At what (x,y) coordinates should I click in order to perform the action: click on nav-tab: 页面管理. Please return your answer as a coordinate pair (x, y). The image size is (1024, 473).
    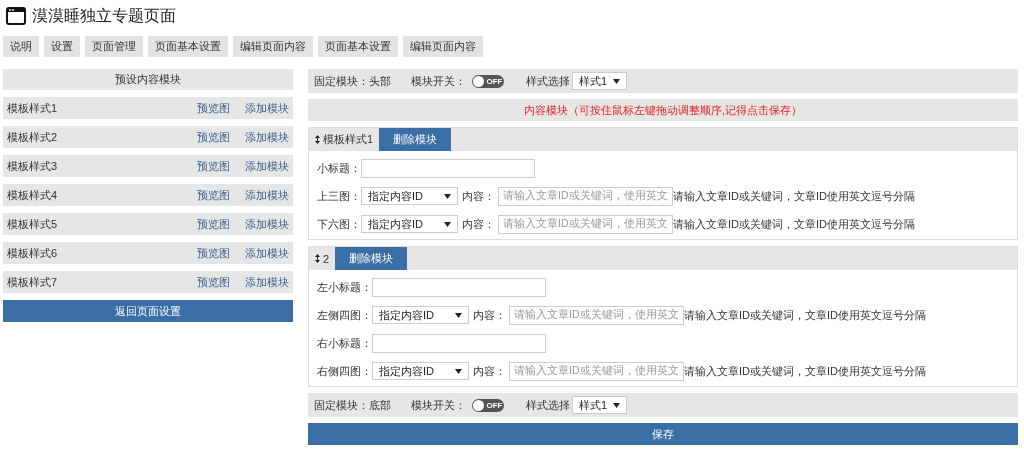
    Looking at the image, I should click on (114, 46).